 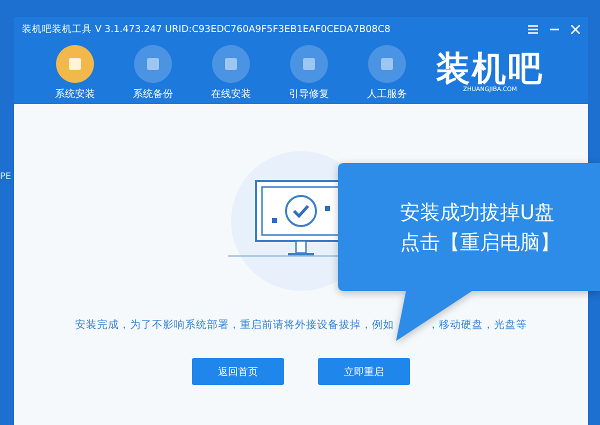 I want to click on window-title: 装机吧装机工具 V 3.1.473.247 URID:C93EDC760A9F5F3EB1EAF0CEDA7B08C8, so click(x=207, y=29).